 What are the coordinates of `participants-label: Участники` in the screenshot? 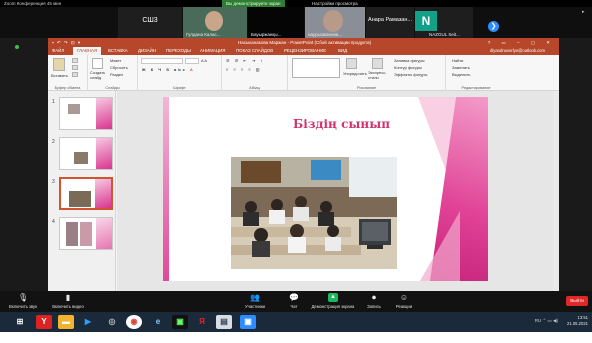 It's located at (254, 306).